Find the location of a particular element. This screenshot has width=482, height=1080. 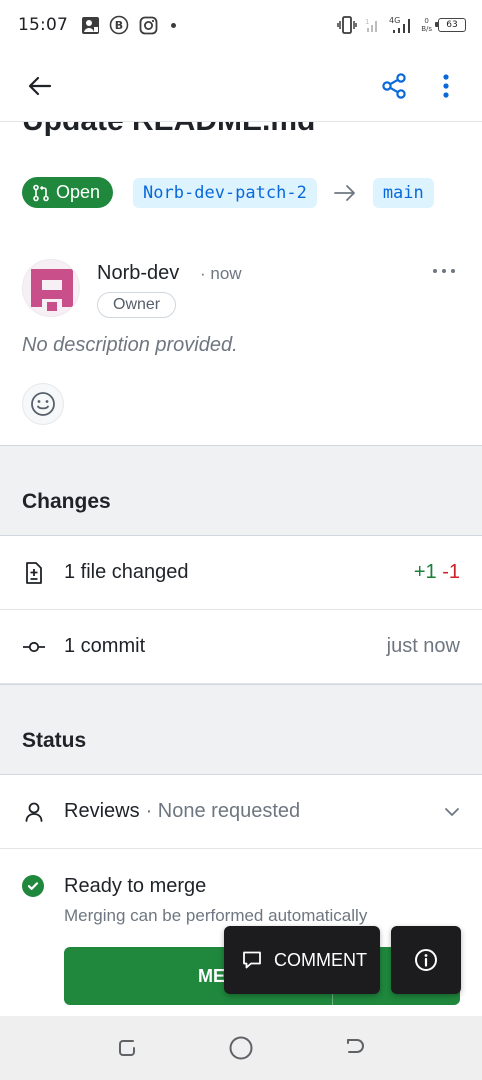

commits-time: just now is located at coordinates (423, 646).